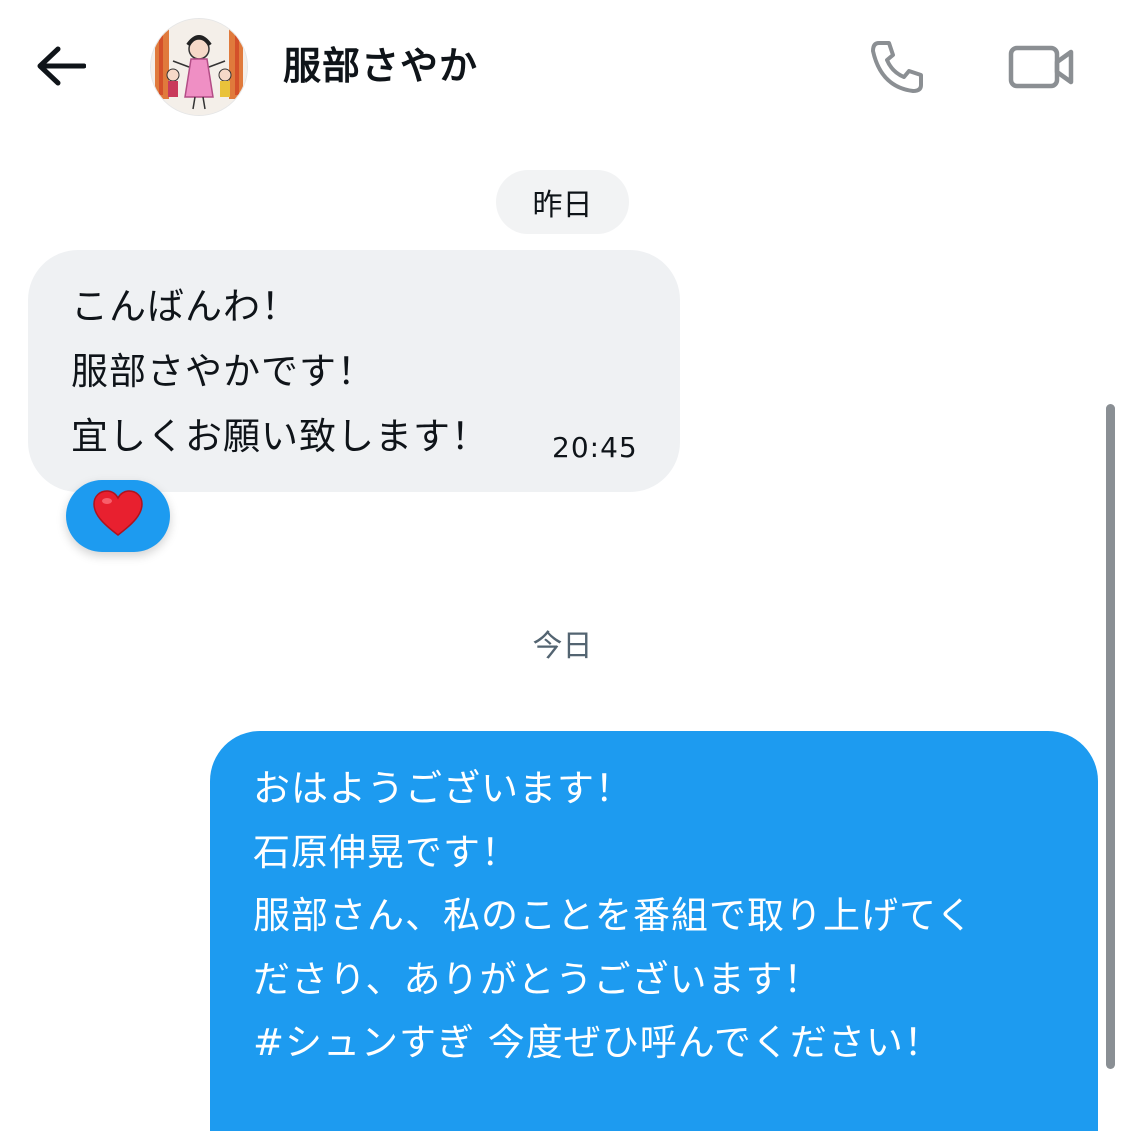 The image size is (1125, 1131). I want to click on heart-icon, so click(118, 516).